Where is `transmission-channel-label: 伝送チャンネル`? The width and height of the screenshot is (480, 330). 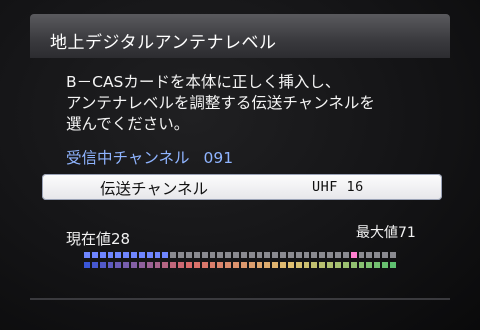 transmission-channel-label: 伝送チャンネル is located at coordinates (154, 189).